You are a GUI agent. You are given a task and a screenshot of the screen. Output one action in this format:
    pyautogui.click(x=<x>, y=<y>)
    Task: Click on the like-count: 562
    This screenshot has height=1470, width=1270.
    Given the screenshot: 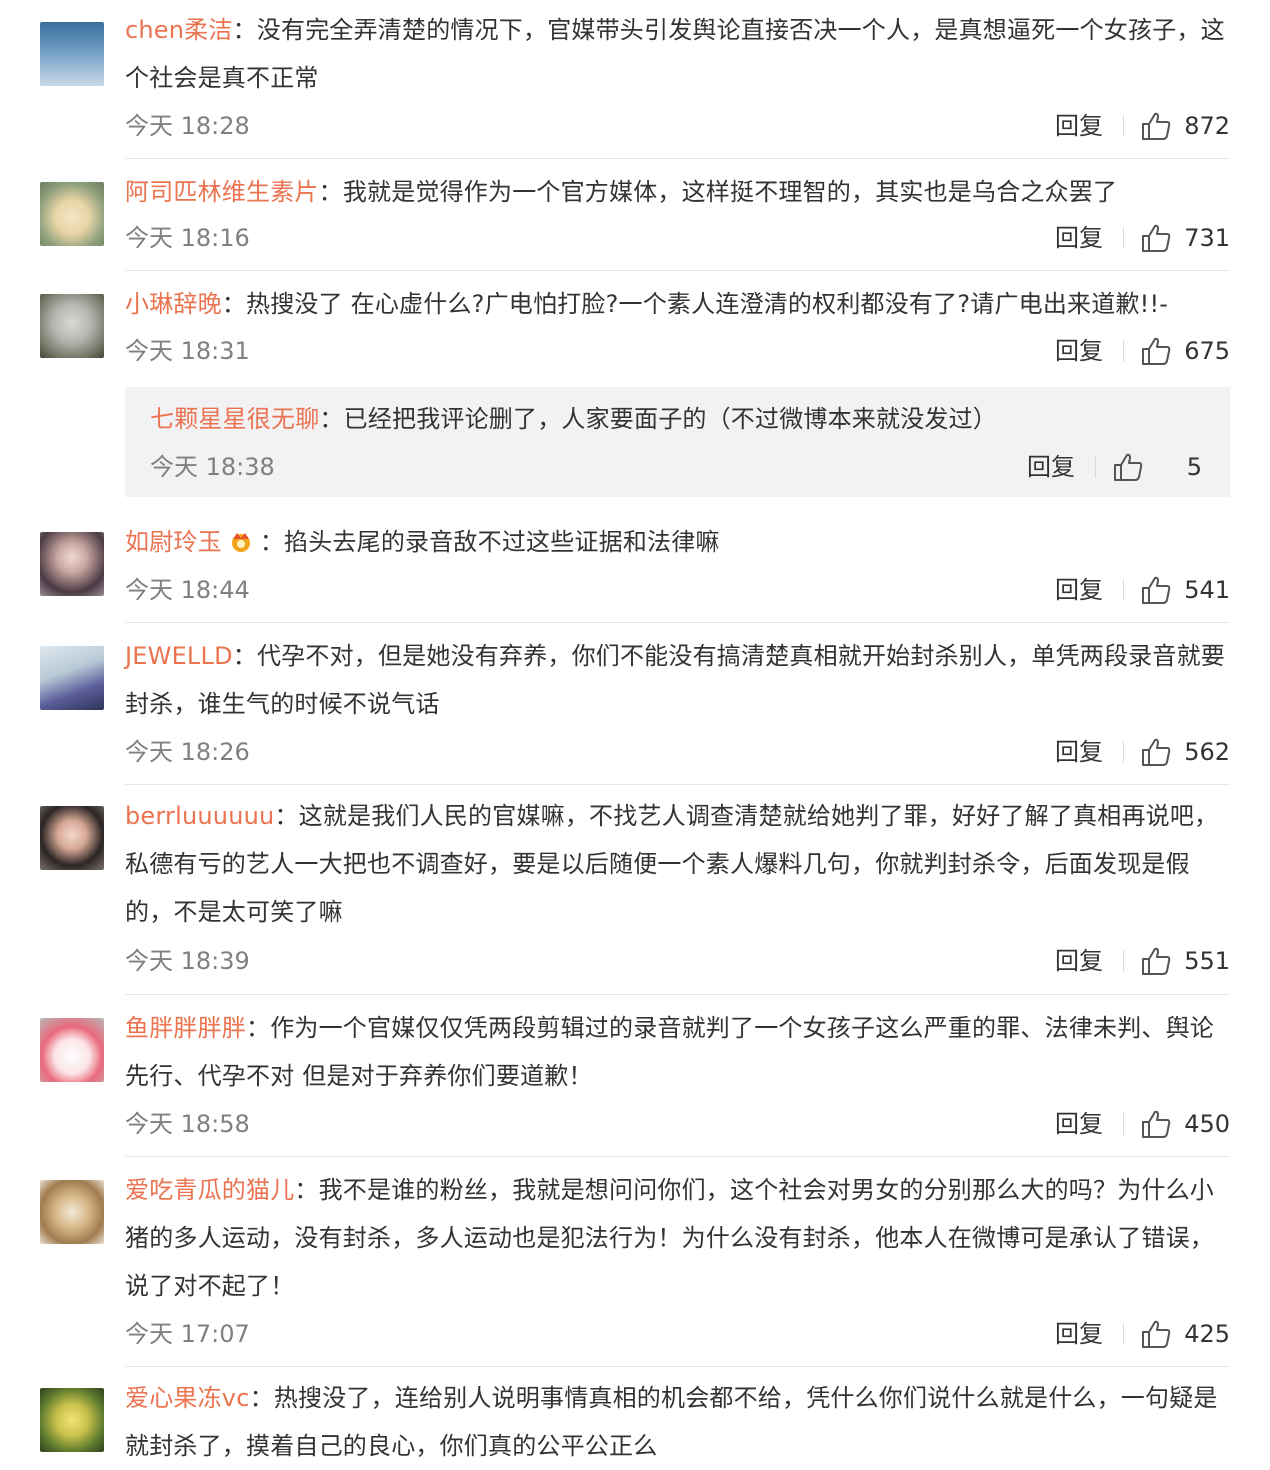 What is the action you would take?
    pyautogui.click(x=1207, y=752)
    